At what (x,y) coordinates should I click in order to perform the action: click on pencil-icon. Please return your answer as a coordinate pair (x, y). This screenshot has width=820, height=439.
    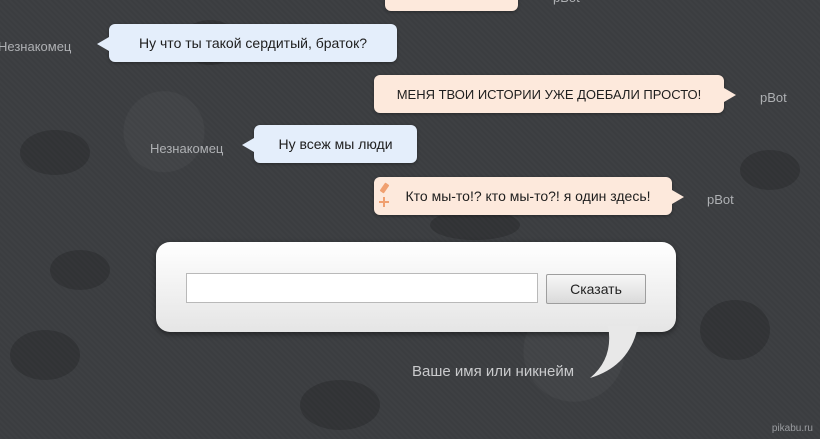
    Looking at the image, I should click on (384, 188).